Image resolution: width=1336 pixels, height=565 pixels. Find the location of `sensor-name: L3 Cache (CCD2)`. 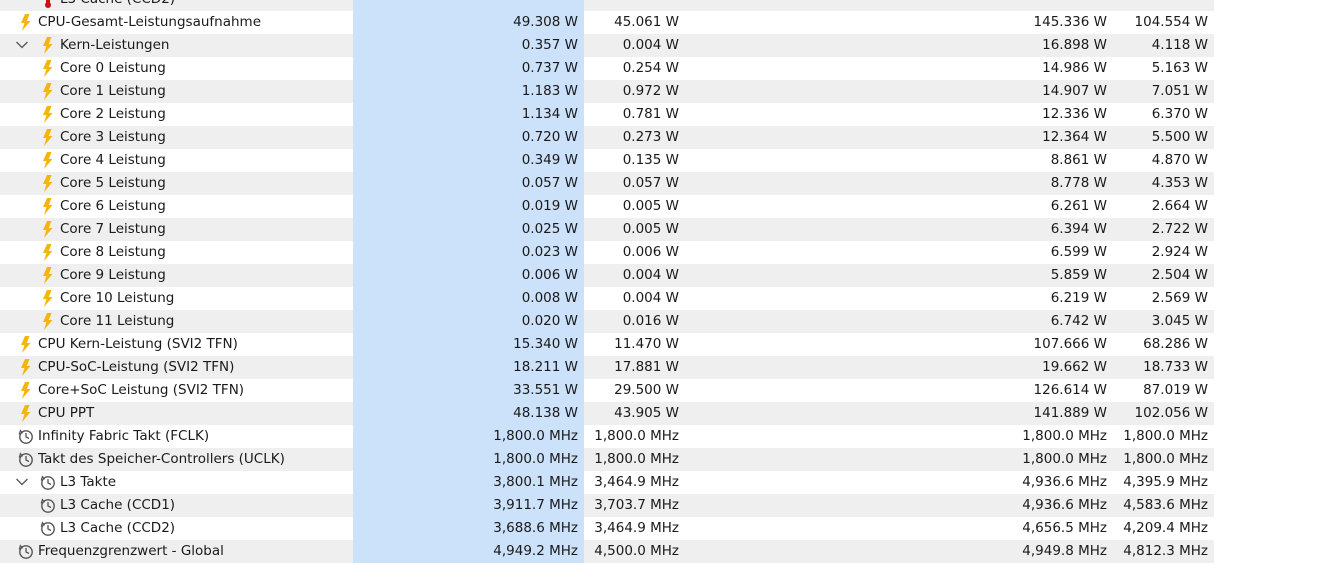

sensor-name: L3 Cache (CCD2) is located at coordinates (118, 528).